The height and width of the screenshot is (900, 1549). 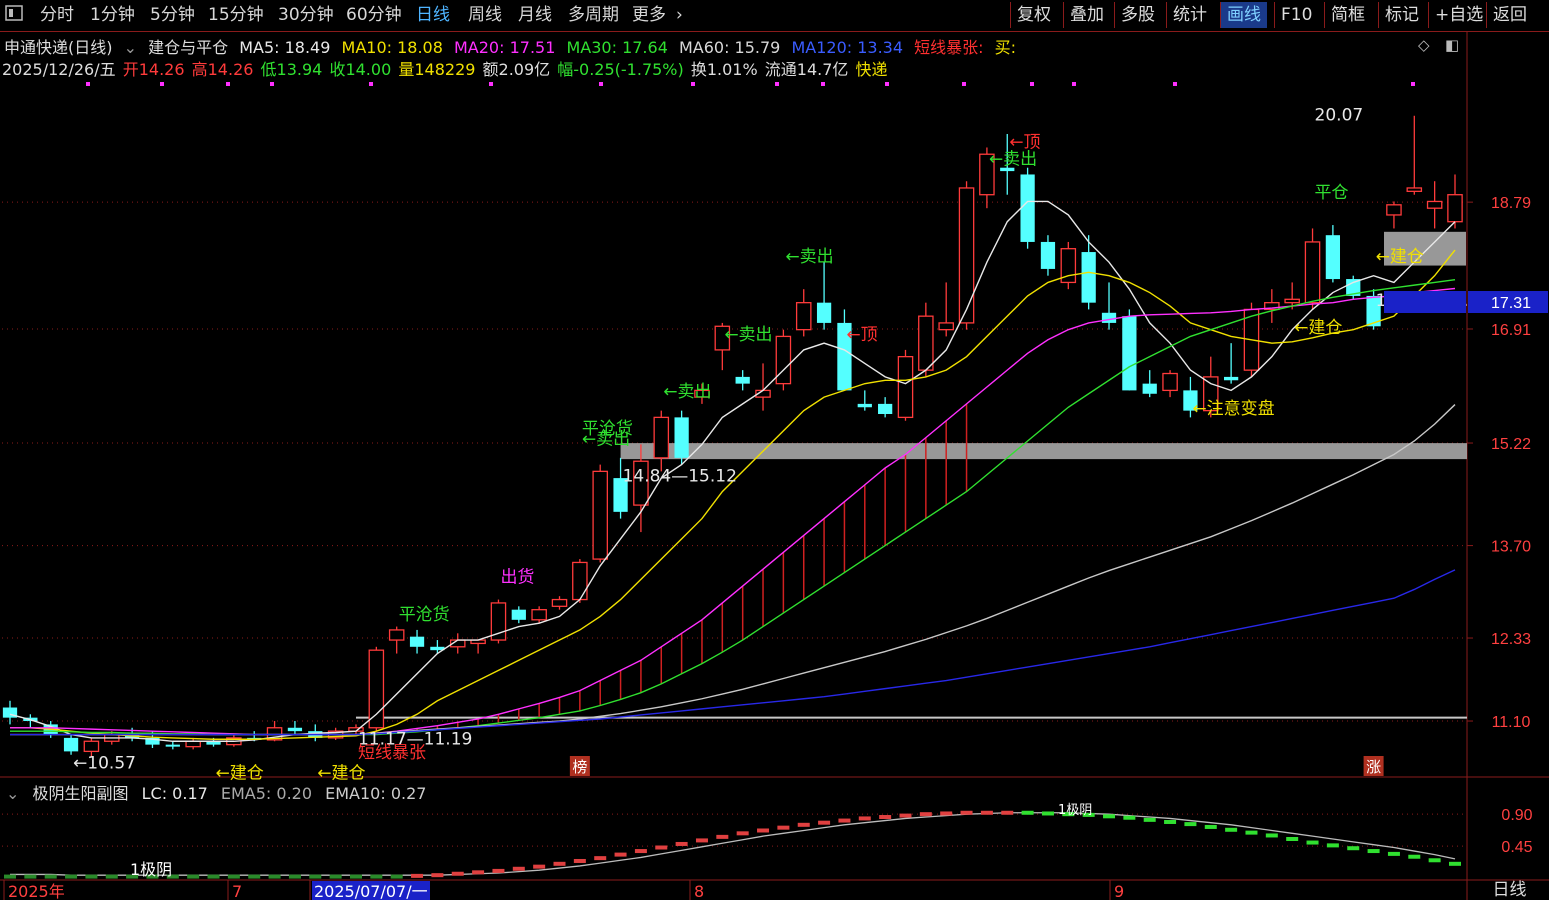 What do you see at coordinates (1509, 890) in the screenshot?
I see `period-label: 日线` at bounding box center [1509, 890].